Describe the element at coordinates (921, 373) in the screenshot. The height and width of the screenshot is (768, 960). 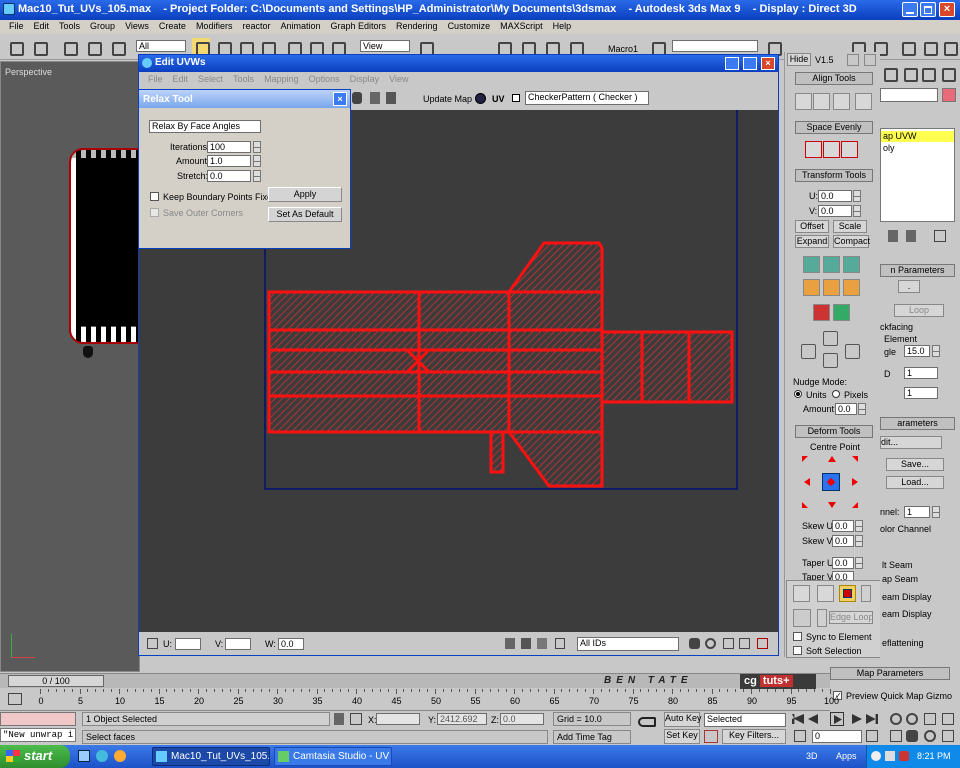
I see `select-id-field: 1` at that location.